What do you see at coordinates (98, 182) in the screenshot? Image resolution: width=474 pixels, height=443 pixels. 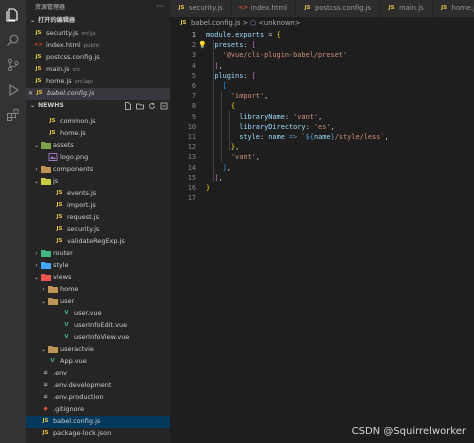 I see `tree-folder: ⌄ js` at bounding box center [98, 182].